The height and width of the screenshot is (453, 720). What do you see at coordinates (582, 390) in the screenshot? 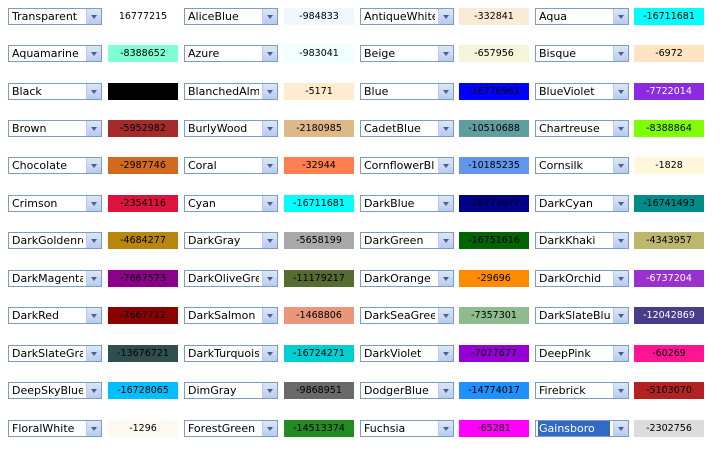
I see `color-select-firebrick: Firebrick` at bounding box center [582, 390].